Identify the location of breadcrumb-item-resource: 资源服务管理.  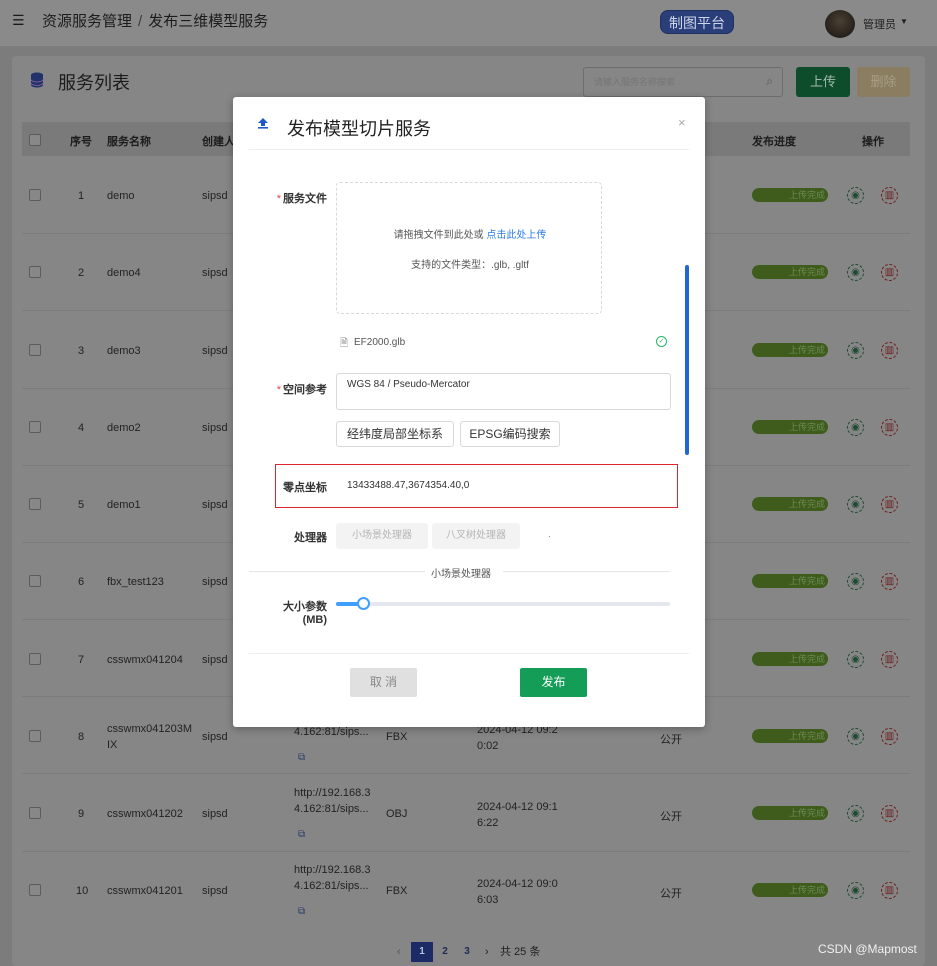
(87, 21).